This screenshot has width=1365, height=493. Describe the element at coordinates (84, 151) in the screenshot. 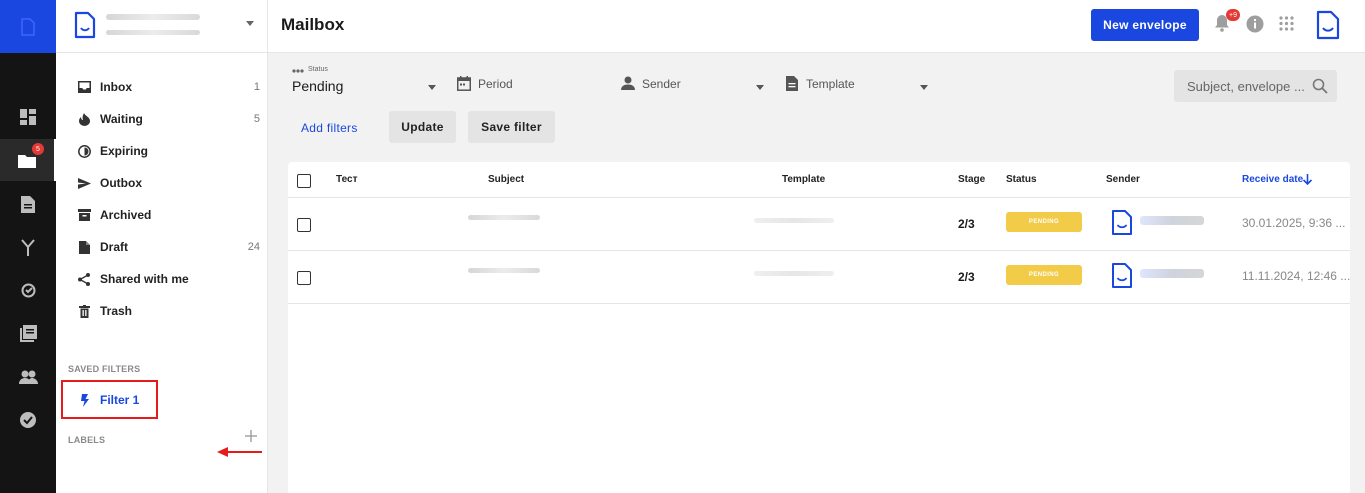

I see `clock-half-icon` at that location.